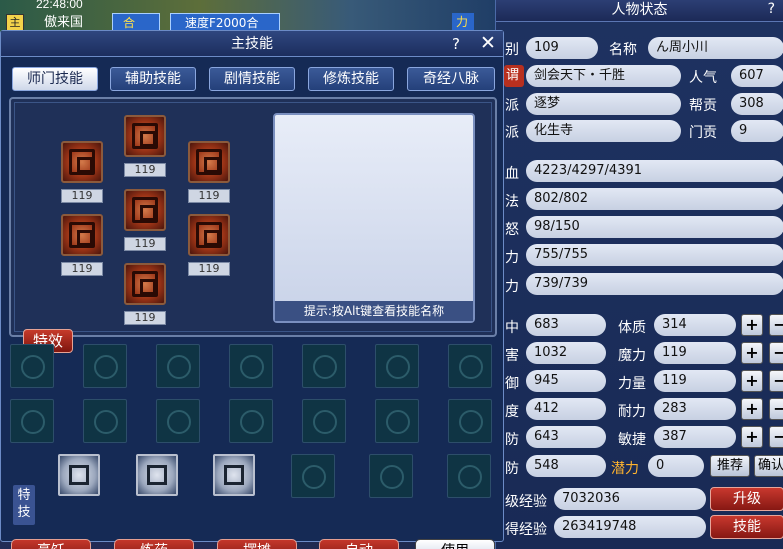 This screenshot has width=783, height=549. What do you see at coordinates (512, 258) in the screenshot?
I see `vitality-label: 力` at bounding box center [512, 258].